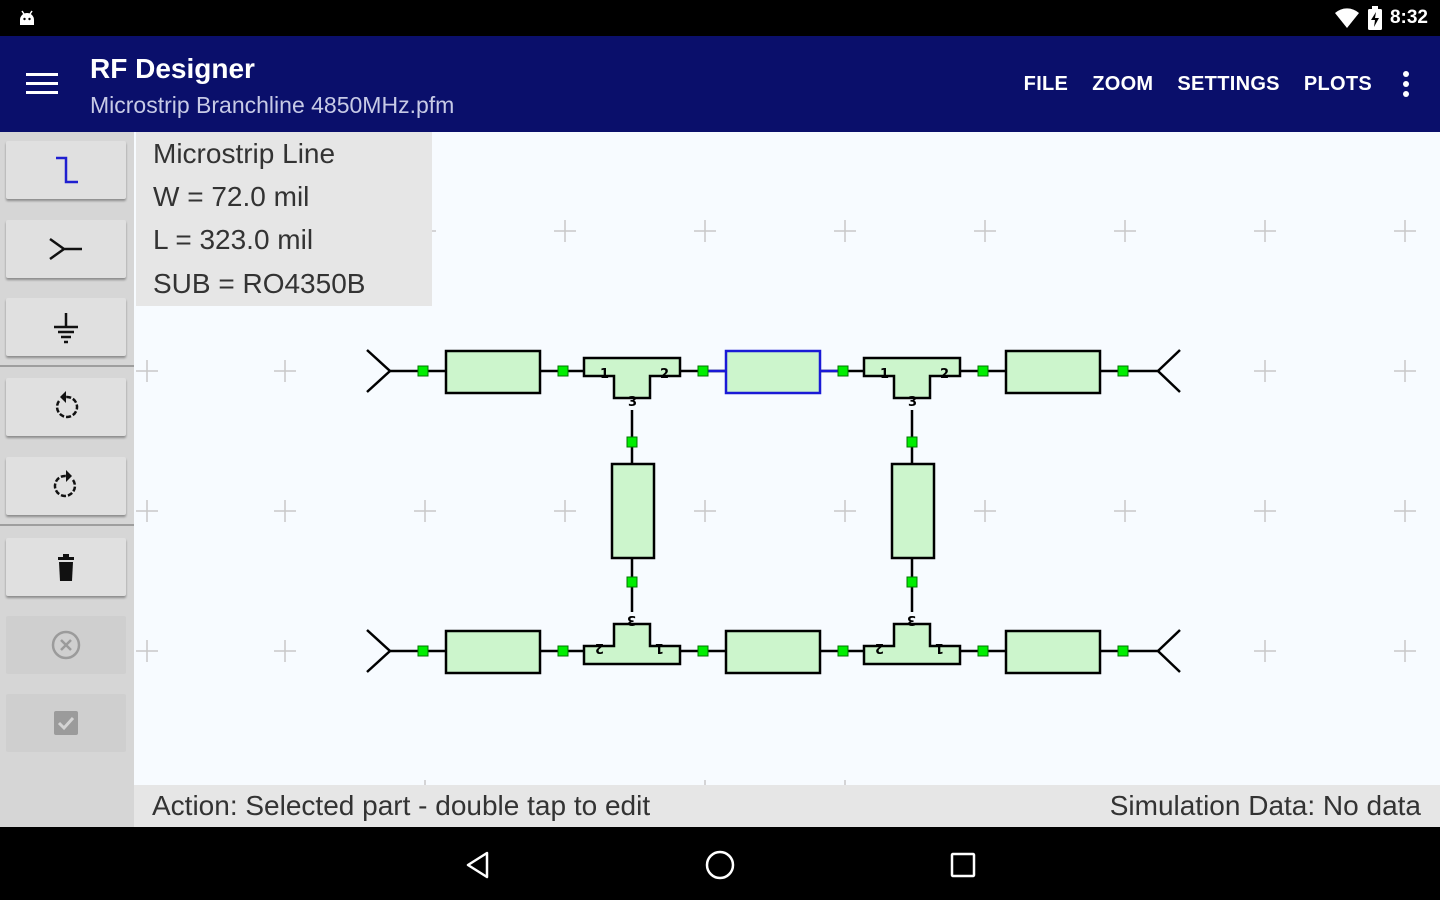 The image size is (1440, 900). I want to click on tool-palette, so click(67, 479).